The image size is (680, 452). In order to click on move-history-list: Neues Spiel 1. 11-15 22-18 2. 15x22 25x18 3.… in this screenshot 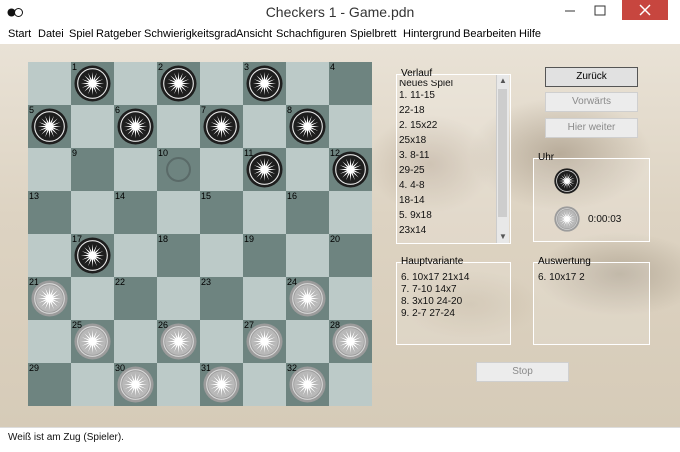, I will do `click(445, 159)`.